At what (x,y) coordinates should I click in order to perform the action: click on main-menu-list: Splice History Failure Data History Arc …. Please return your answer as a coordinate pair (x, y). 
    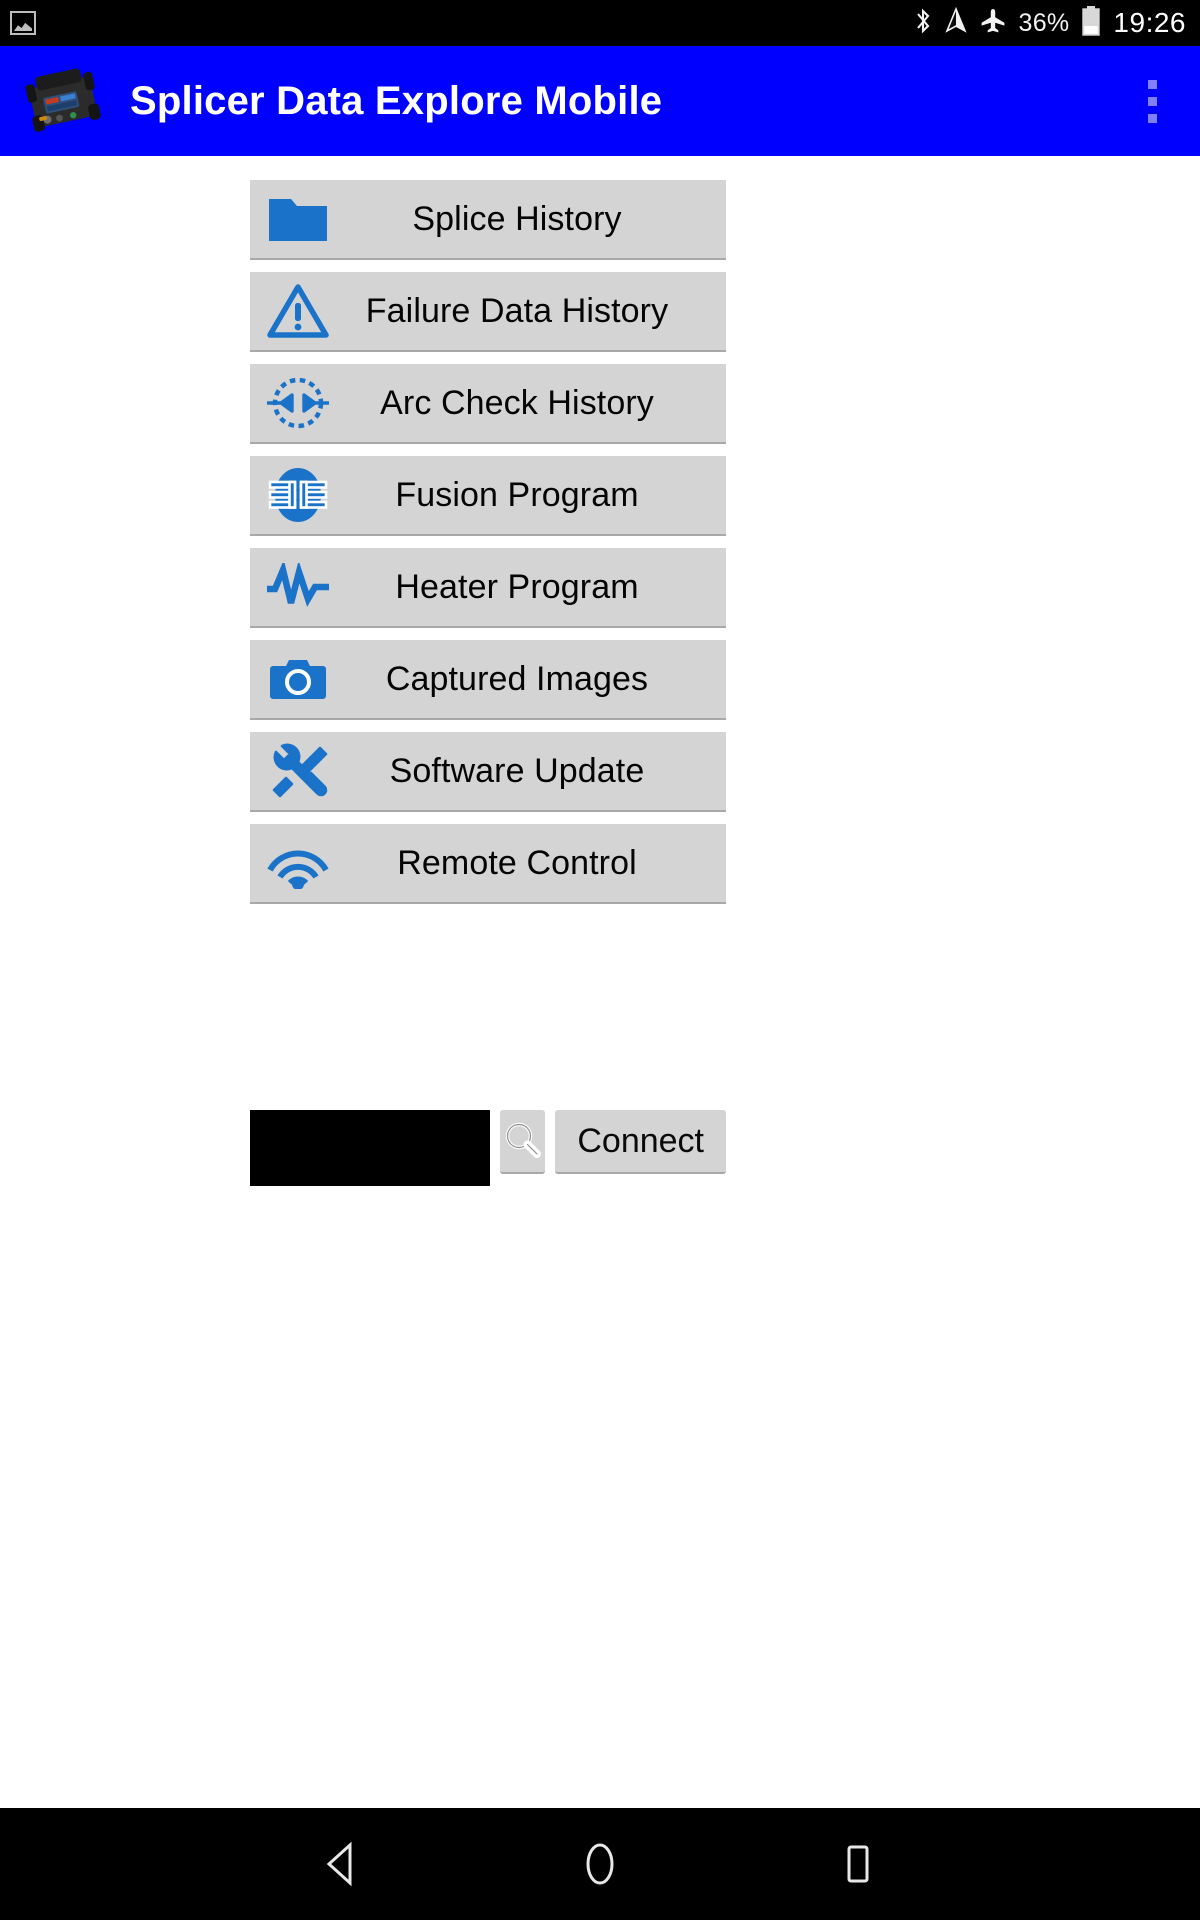
    Looking at the image, I should click on (488, 542).